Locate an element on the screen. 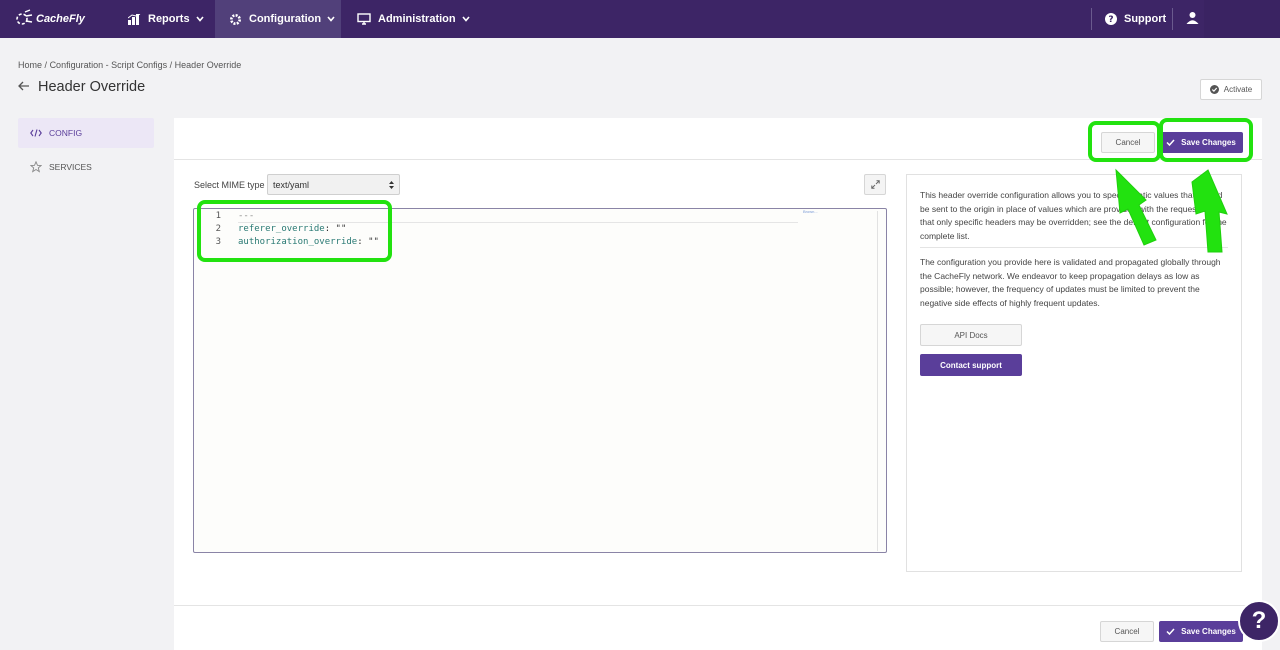 The width and height of the screenshot is (1280, 650). breadcrumb-script-configs: Configuration - Script Configs is located at coordinates (109, 65).